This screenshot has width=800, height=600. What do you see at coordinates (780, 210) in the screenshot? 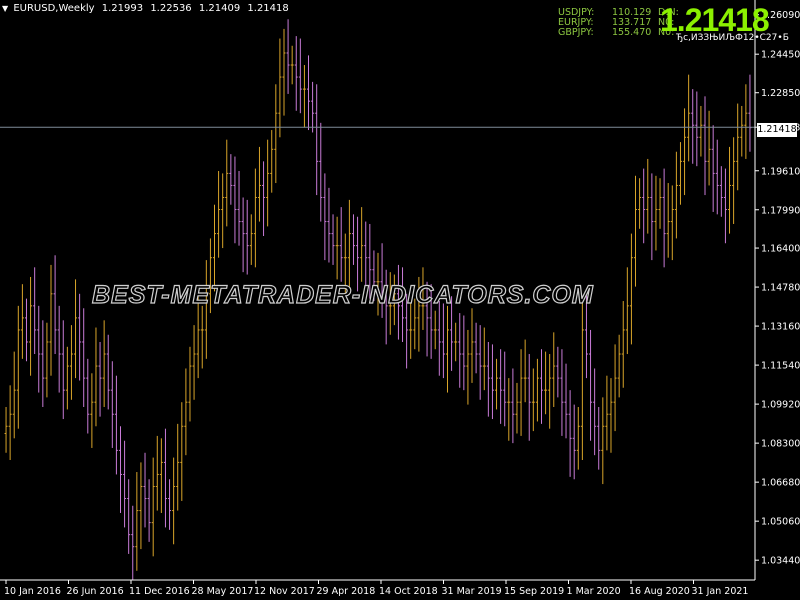
I see `y-tick-label: 1.17990` at bounding box center [780, 210].